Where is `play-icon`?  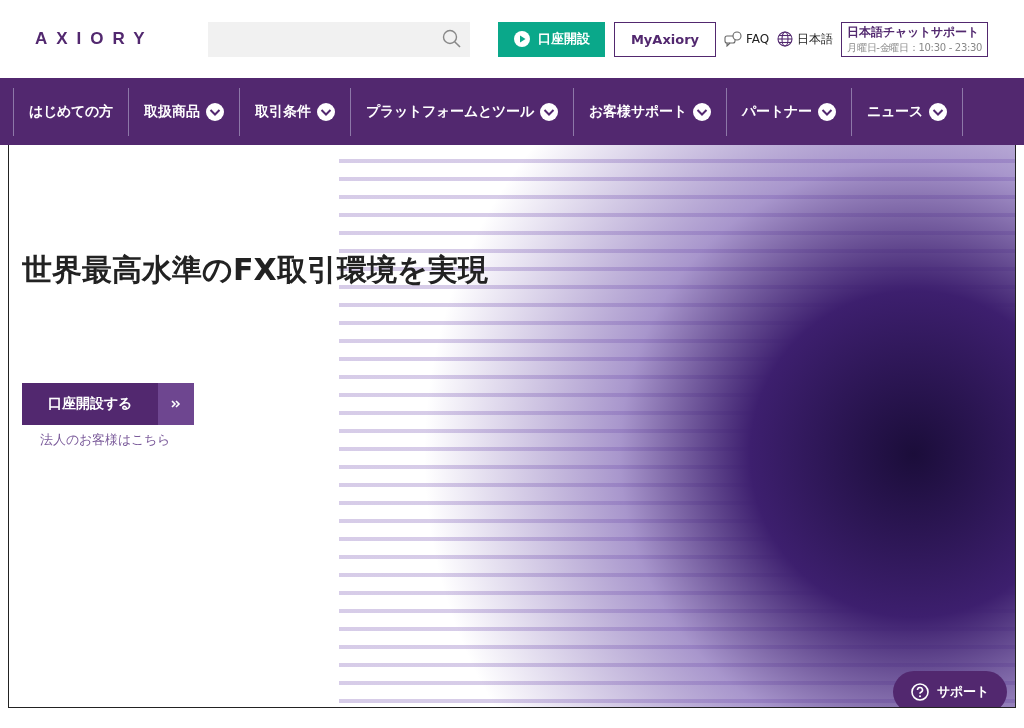 play-icon is located at coordinates (521, 39).